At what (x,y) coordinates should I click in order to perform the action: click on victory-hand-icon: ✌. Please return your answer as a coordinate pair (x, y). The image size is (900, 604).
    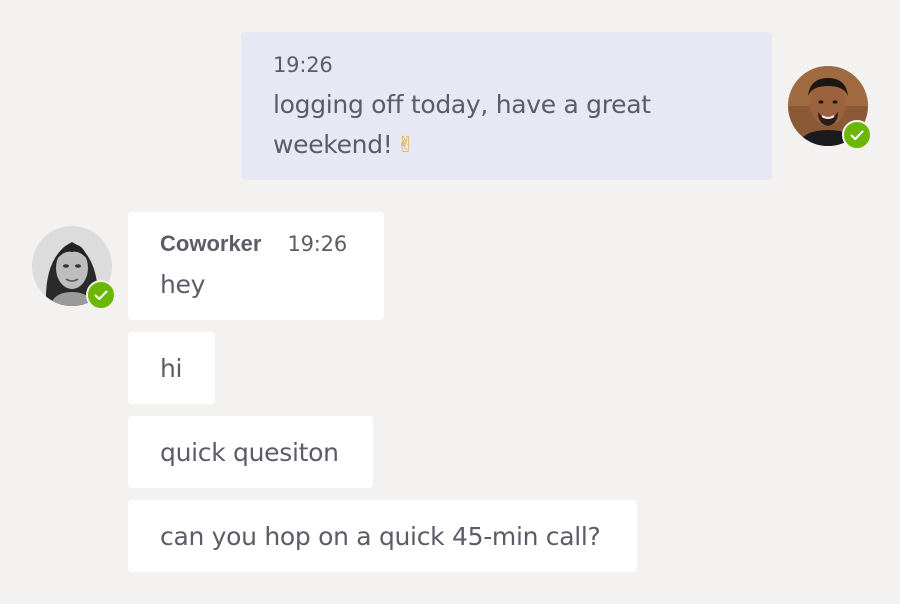
    Looking at the image, I should click on (405, 145).